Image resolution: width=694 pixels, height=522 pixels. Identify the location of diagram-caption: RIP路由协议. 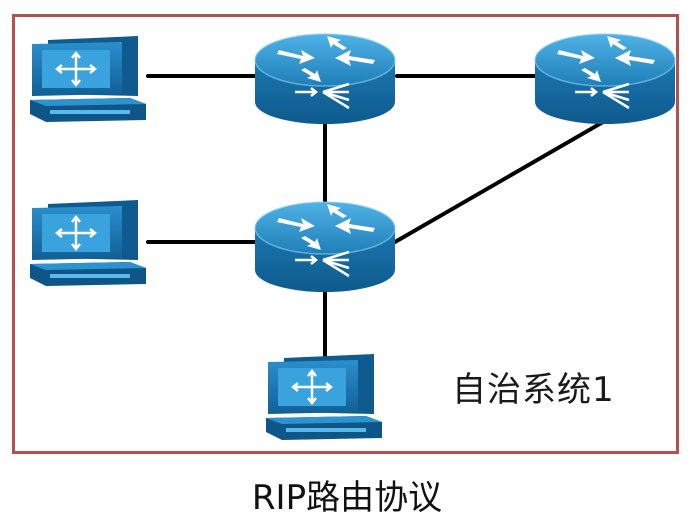
(347, 498).